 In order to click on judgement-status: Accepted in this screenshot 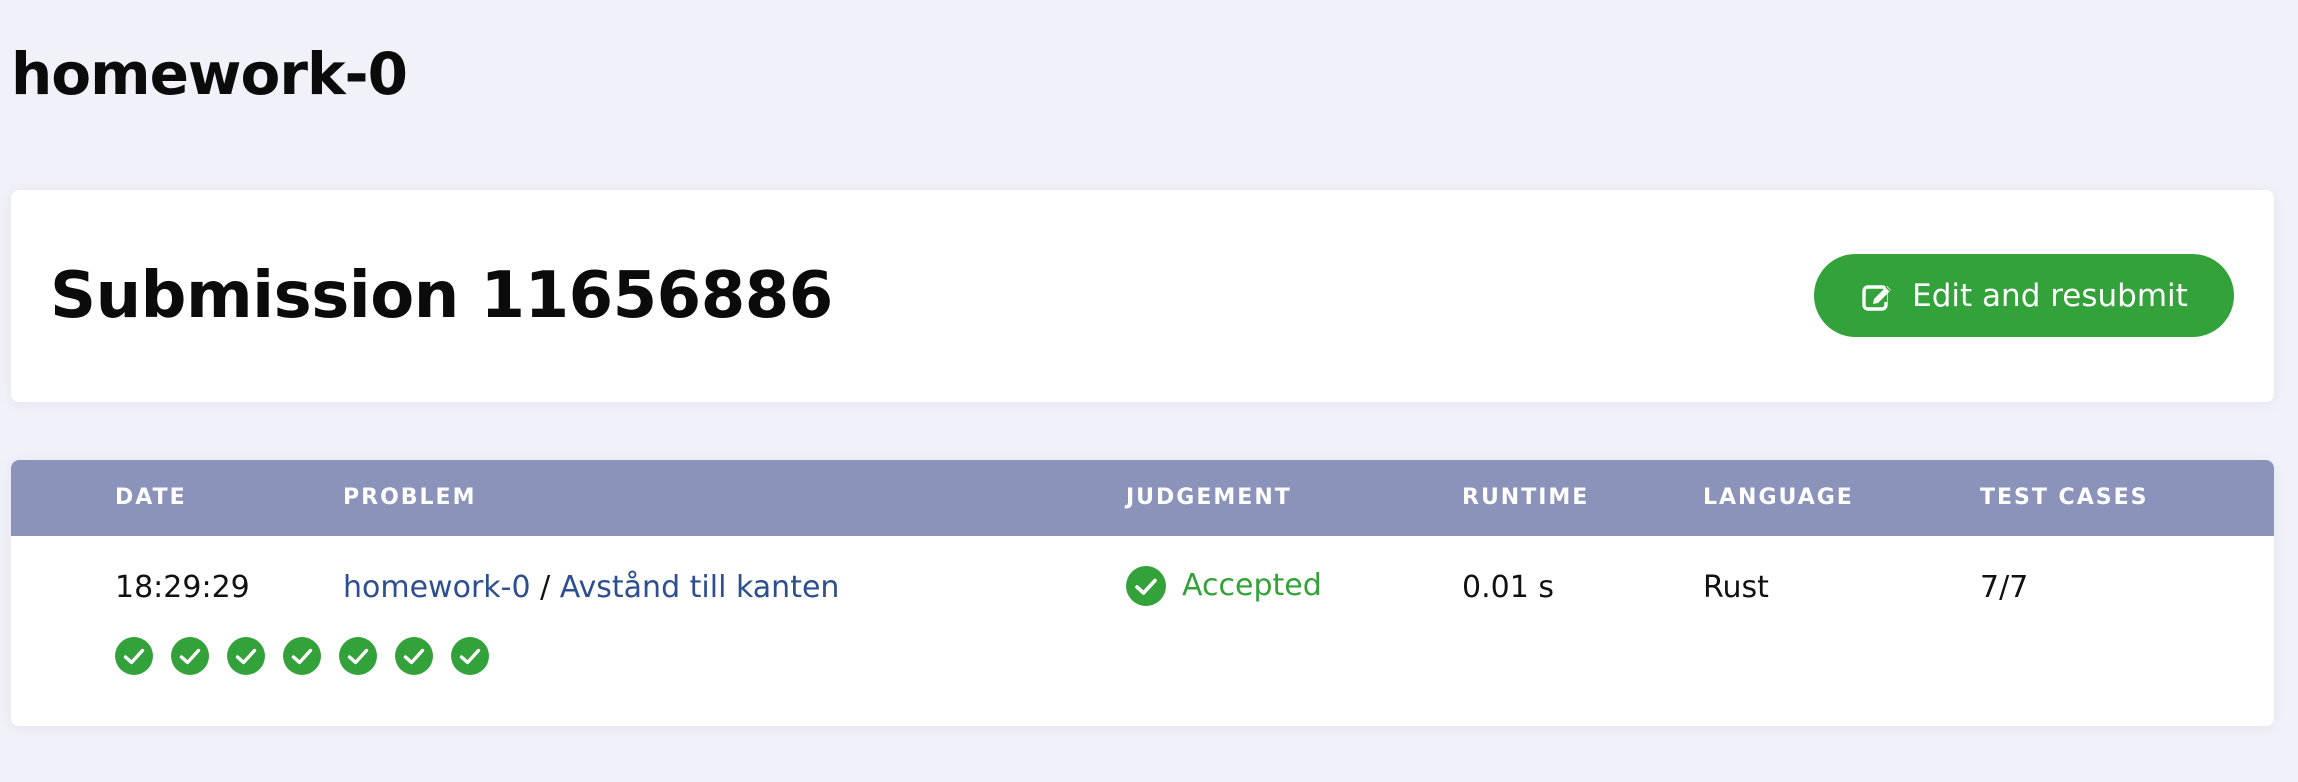, I will do `click(1252, 585)`.